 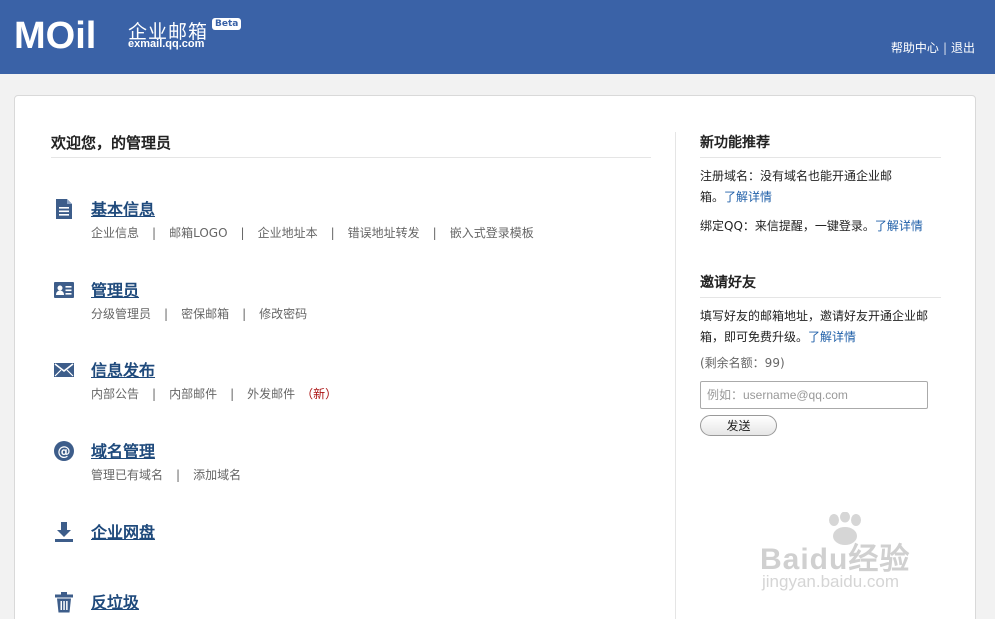 I want to click on invite-email-input, so click(x=814, y=395).